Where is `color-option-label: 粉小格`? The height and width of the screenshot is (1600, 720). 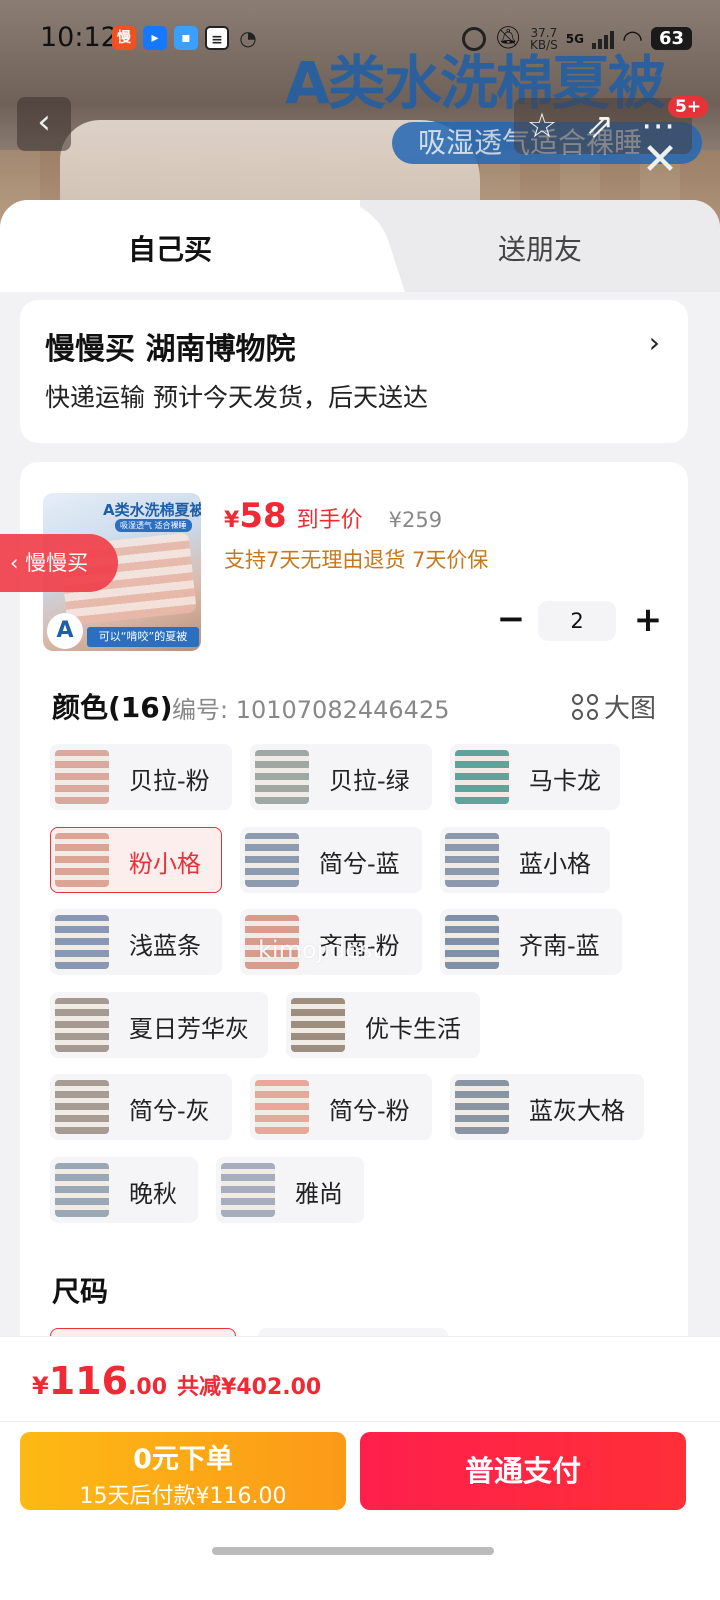
color-option-label: 粉小格 is located at coordinates (165, 863).